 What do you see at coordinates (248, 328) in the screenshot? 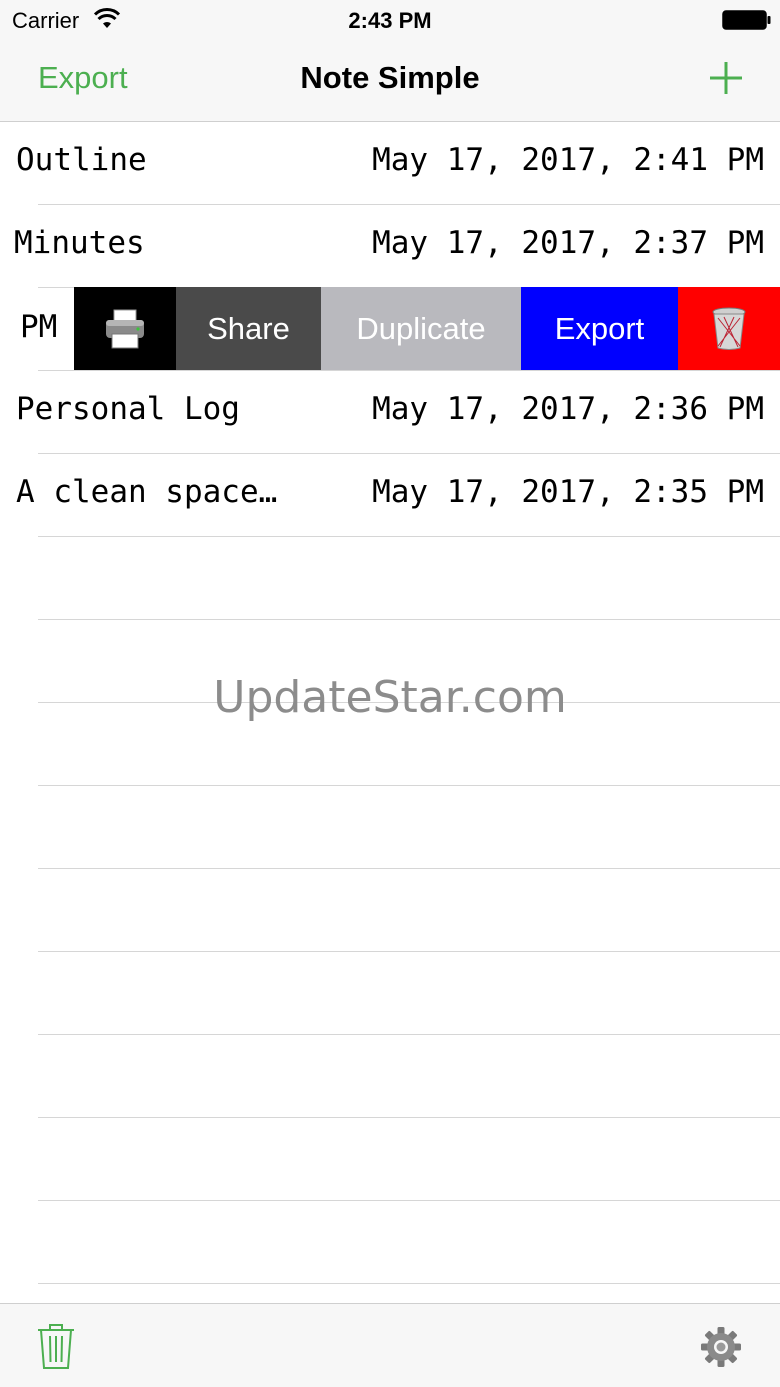
I see `share-button: Share` at bounding box center [248, 328].